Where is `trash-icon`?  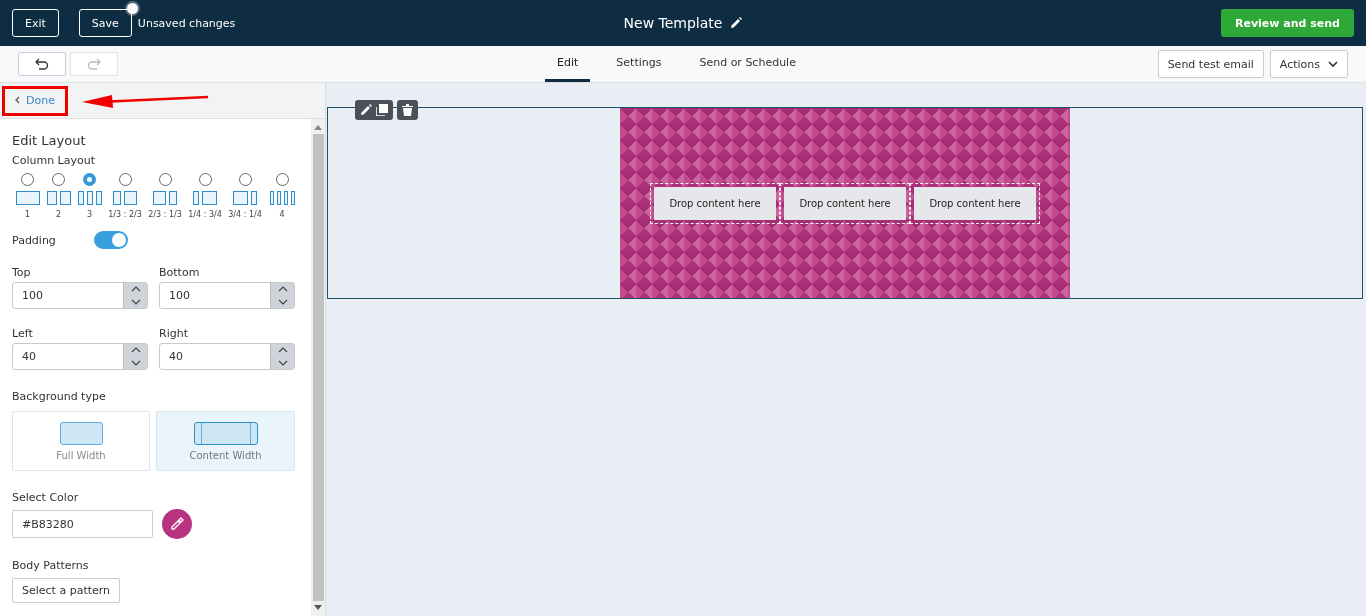
trash-icon is located at coordinates (407, 110).